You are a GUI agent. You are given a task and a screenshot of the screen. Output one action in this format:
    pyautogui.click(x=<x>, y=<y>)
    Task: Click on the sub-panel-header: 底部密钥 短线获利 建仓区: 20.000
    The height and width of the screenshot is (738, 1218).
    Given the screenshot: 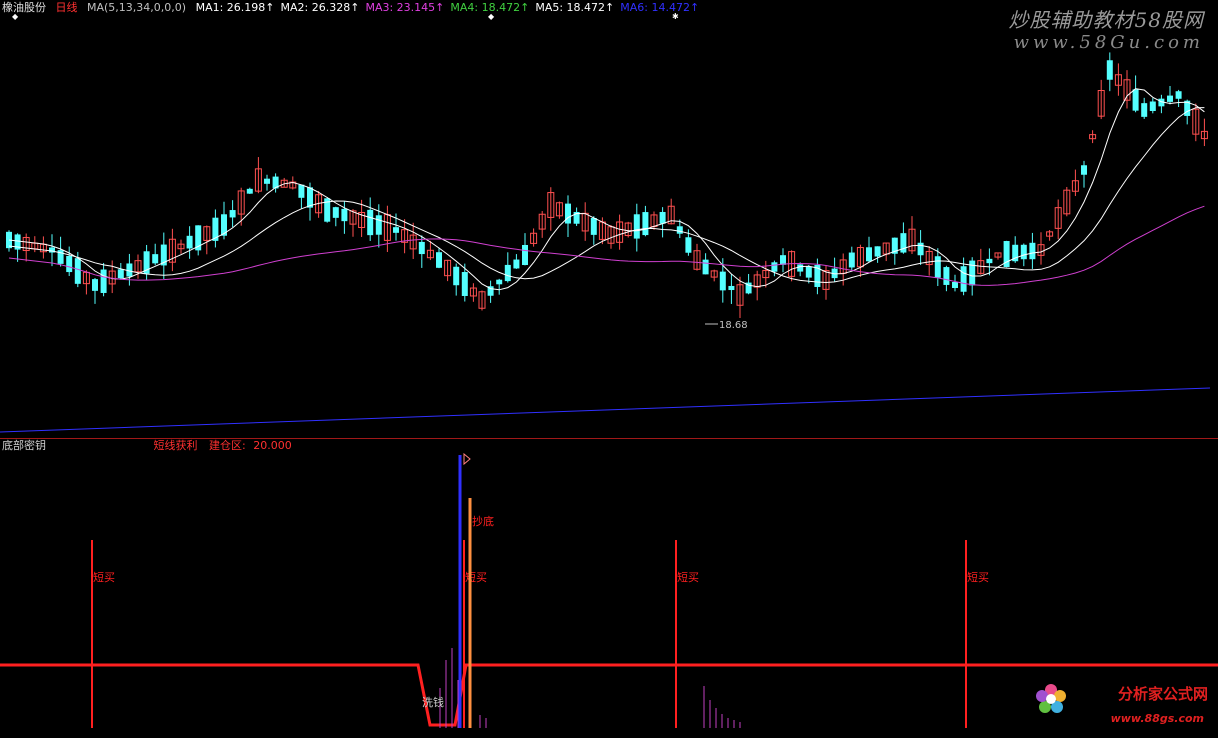 What is the action you would take?
    pyautogui.click(x=147, y=446)
    